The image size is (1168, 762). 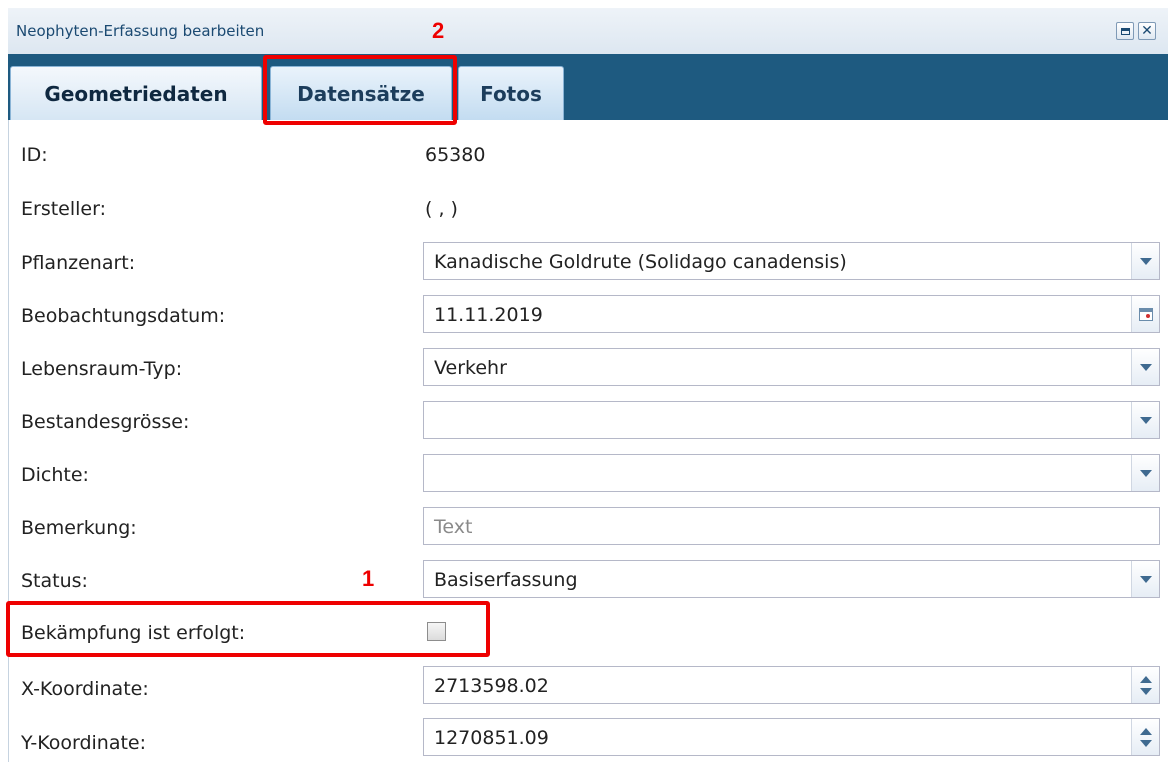 I want to click on highlight-box-tabs, so click(x=360, y=90).